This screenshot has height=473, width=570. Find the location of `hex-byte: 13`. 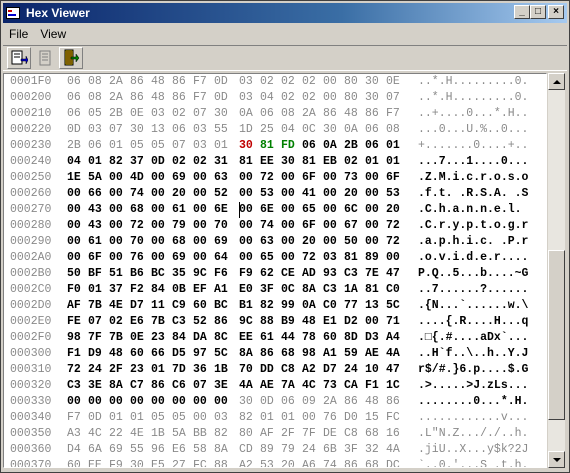

hex-byte: 13 is located at coordinates (375, 306).